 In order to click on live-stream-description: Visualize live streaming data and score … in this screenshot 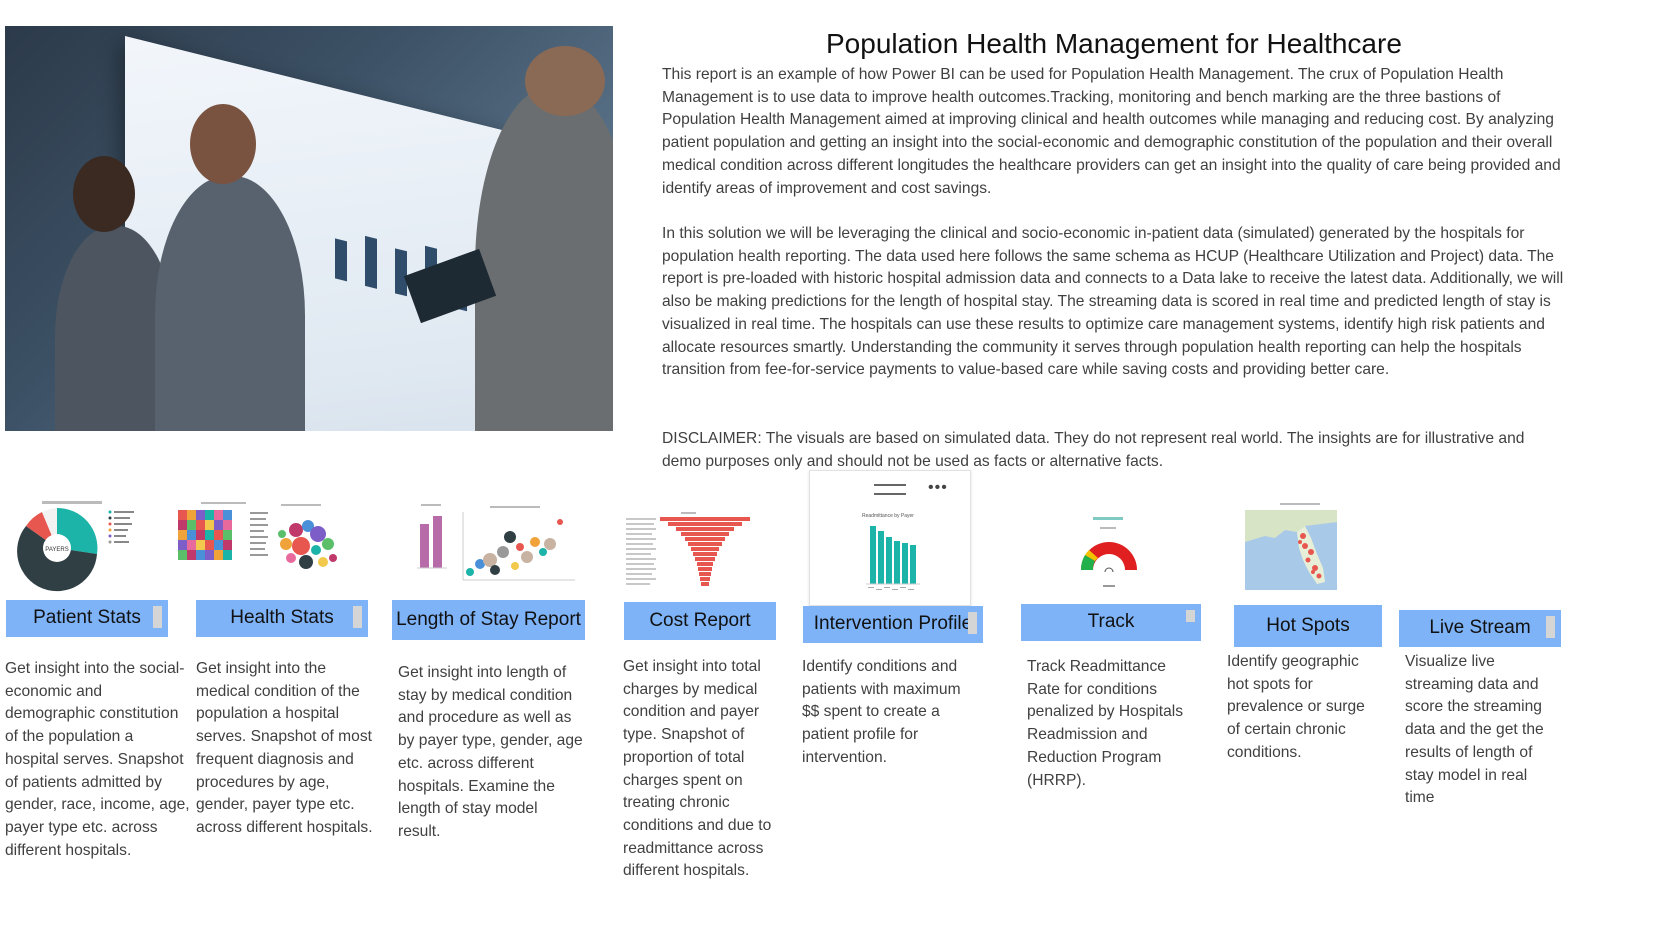, I will do `click(1474, 730)`.